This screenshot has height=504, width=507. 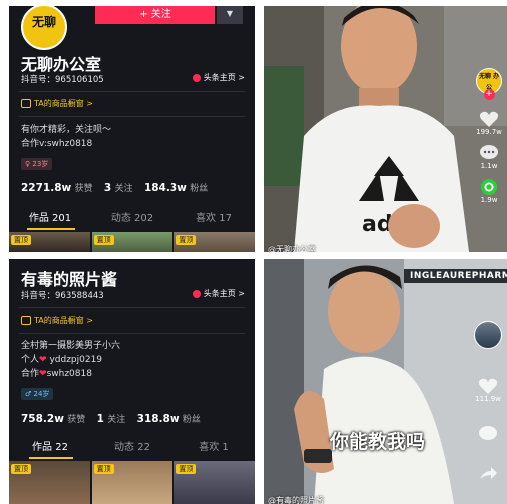 I want to click on douyin-id: 抖音号：965106105, so click(x=62, y=80).